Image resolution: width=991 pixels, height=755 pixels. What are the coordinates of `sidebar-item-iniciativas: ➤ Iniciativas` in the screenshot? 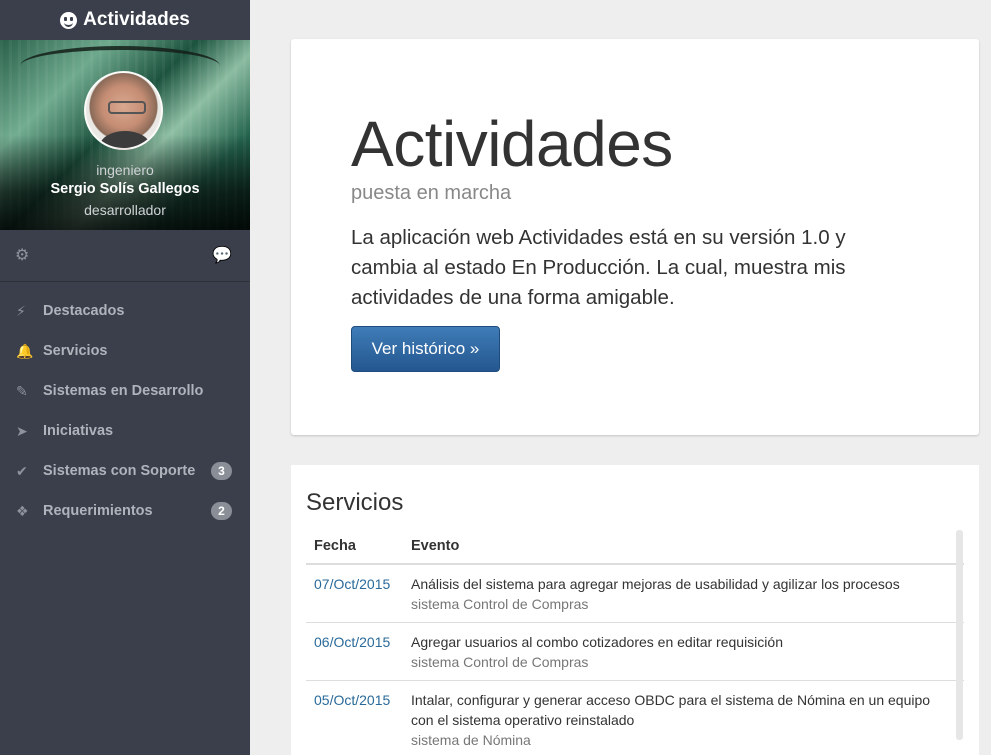 It's located at (125, 431).